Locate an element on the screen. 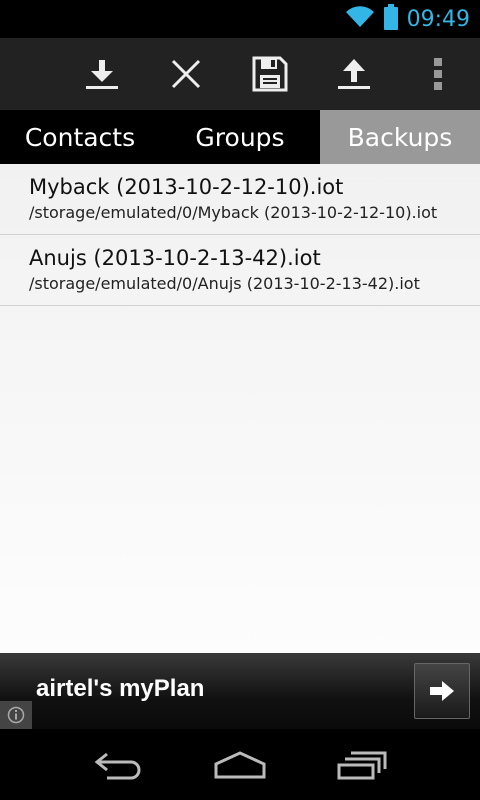 The width and height of the screenshot is (480, 800). tab-groups: Groups is located at coordinates (240, 137).